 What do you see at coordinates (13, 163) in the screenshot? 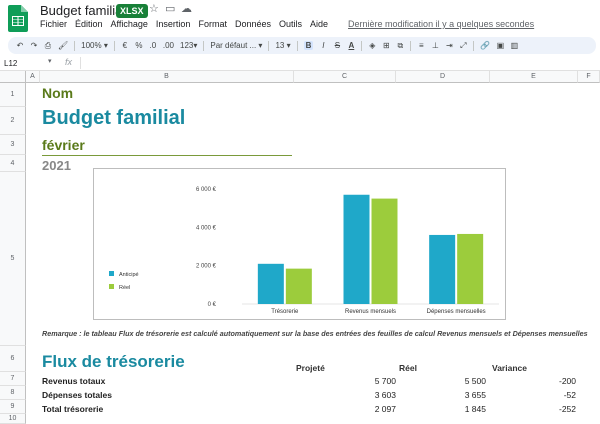
I see `row-header-4: 4` at bounding box center [13, 163].